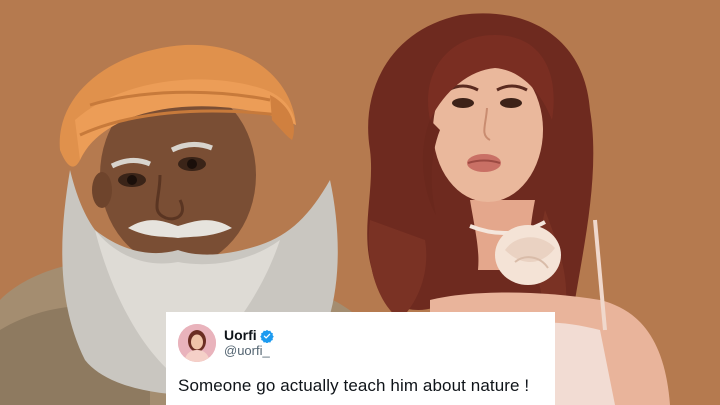 This screenshot has height=405, width=720. I want to click on verified-badge-icon, so click(266, 336).